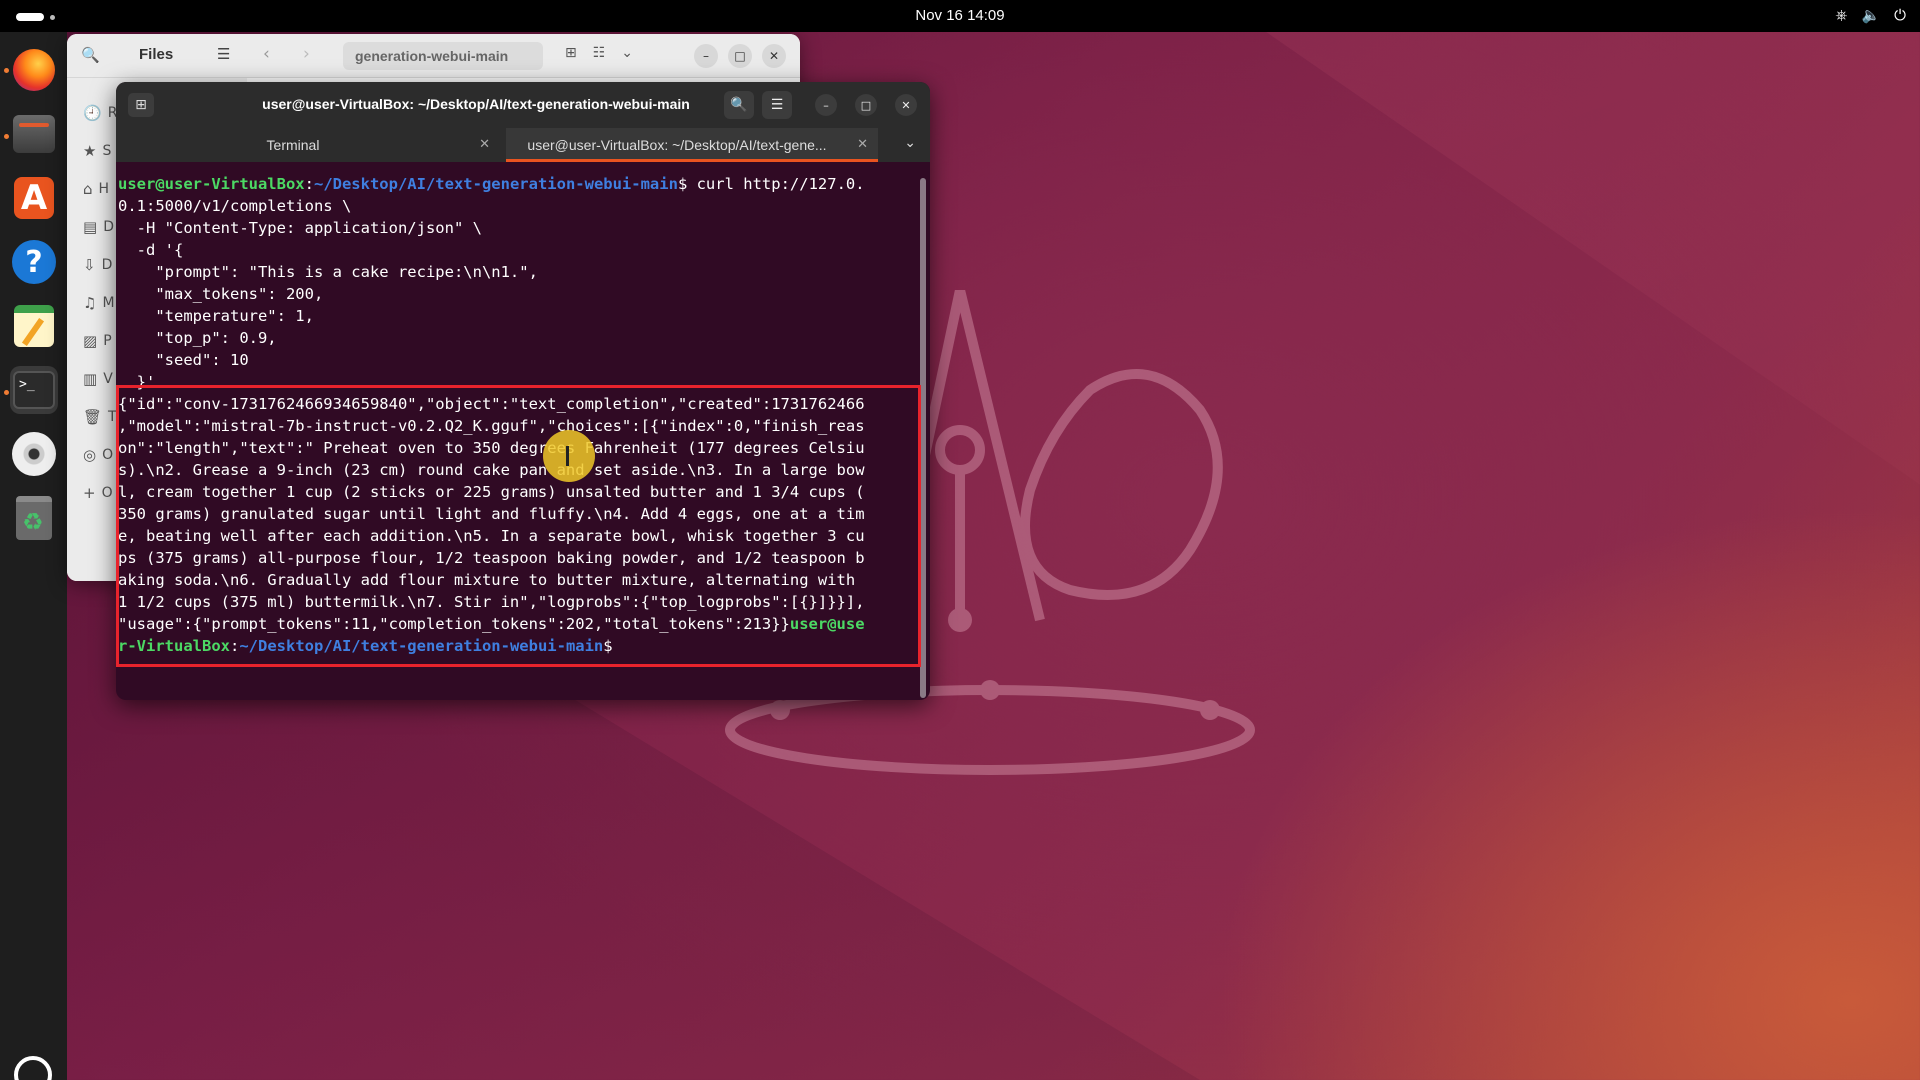 The image size is (1920, 1080). Describe the element at coordinates (443, 56) in the screenshot. I see `path-bar: generation-webui-main` at that location.